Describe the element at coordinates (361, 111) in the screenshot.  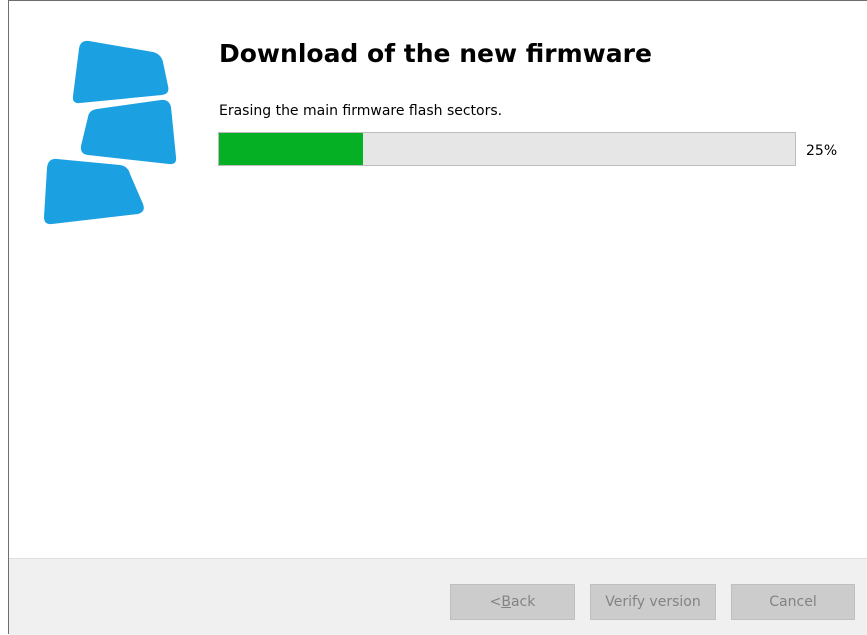
I see `status-message: Erasing the main firmware flash sectors.` at that location.